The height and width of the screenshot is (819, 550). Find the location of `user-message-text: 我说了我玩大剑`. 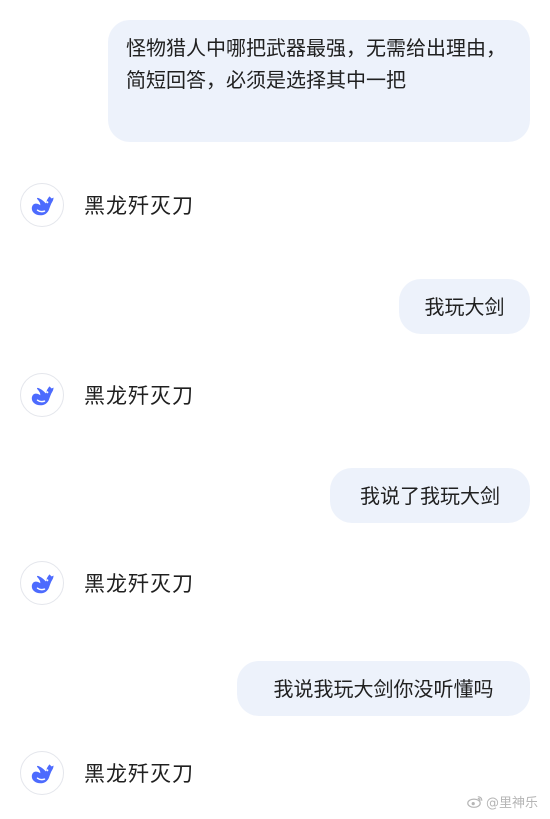

user-message-text: 我说了我玩大剑 is located at coordinates (430, 495).